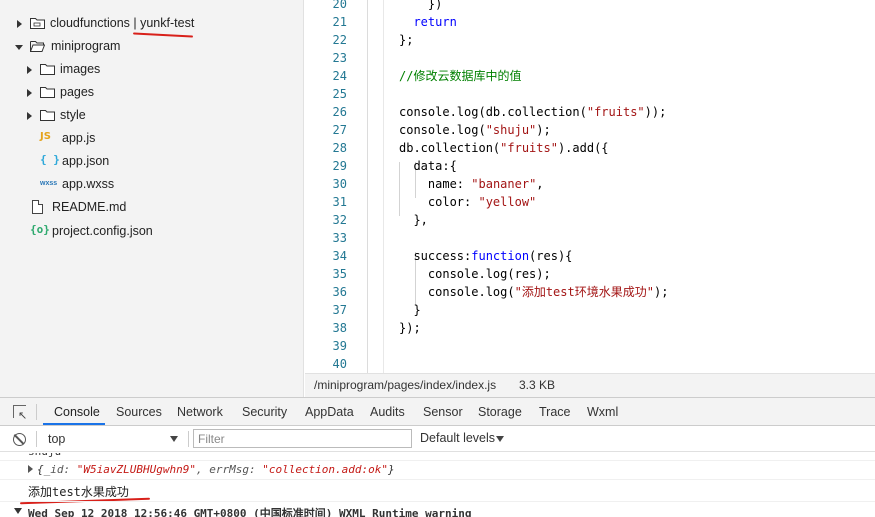 This screenshot has width=875, height=517. Describe the element at coordinates (302, 438) in the screenshot. I see `filter-input` at that location.